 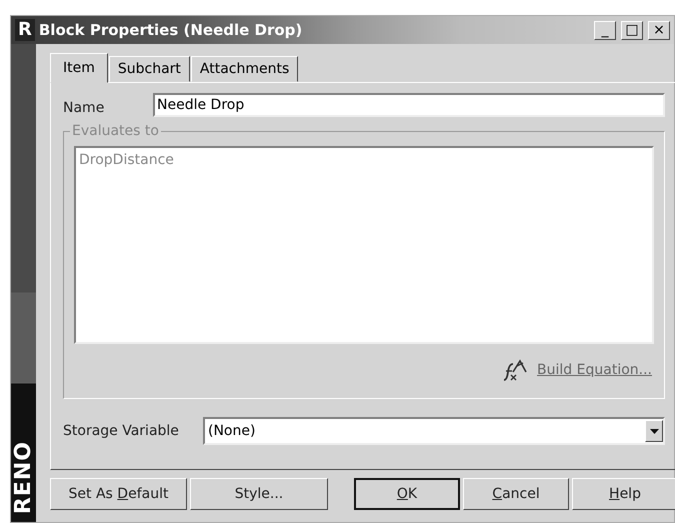 What do you see at coordinates (407, 494) in the screenshot?
I see `dialog-button: OK` at bounding box center [407, 494].